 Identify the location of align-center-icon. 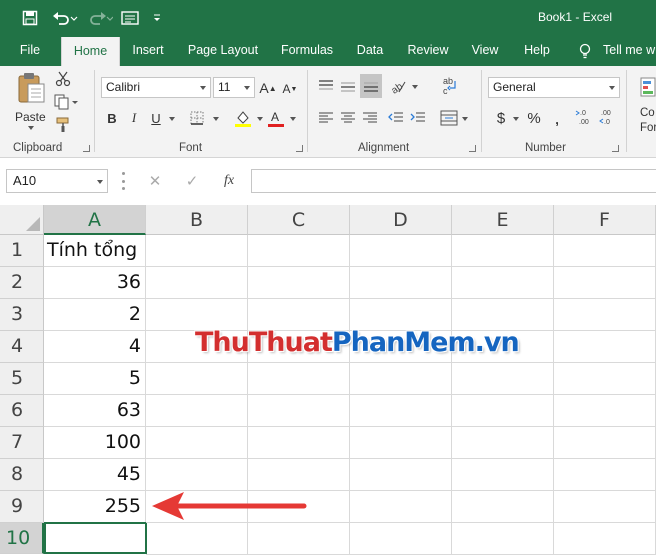
(348, 118).